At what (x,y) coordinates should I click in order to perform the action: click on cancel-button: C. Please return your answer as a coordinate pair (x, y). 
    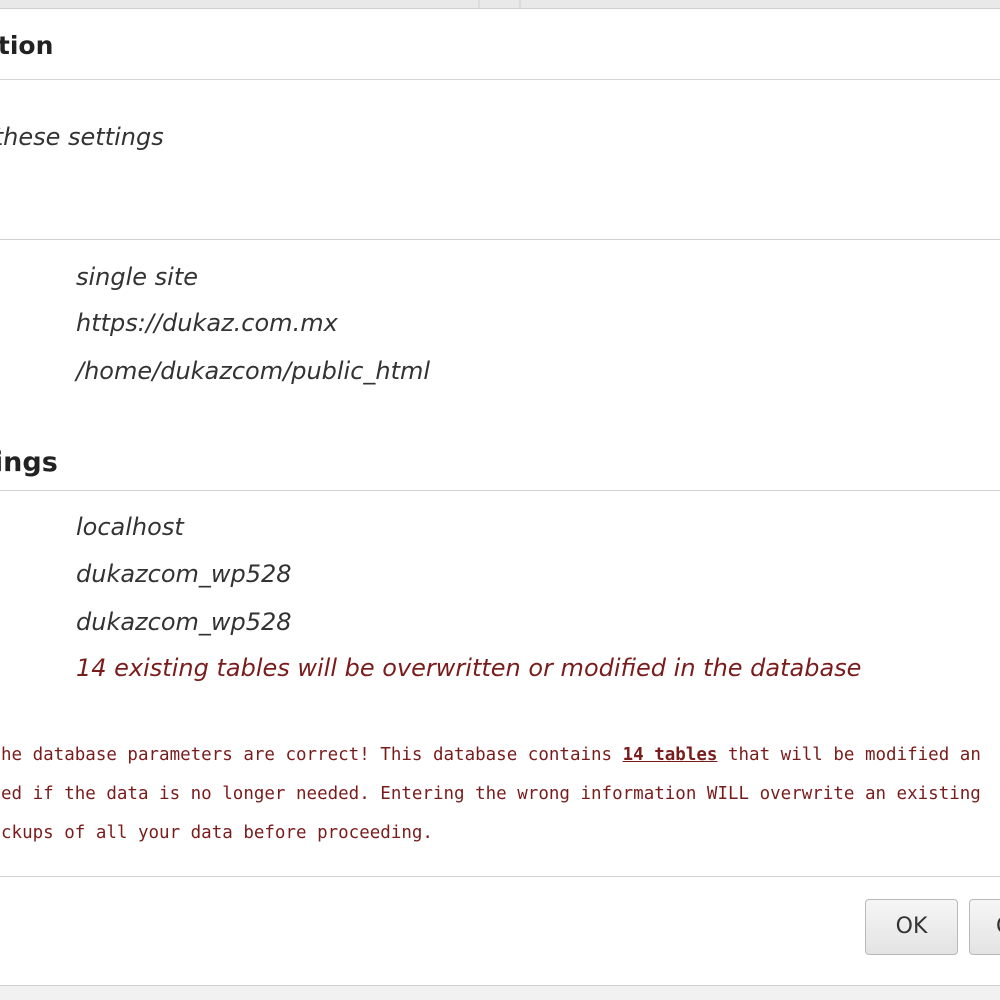
    Looking at the image, I should click on (984, 927).